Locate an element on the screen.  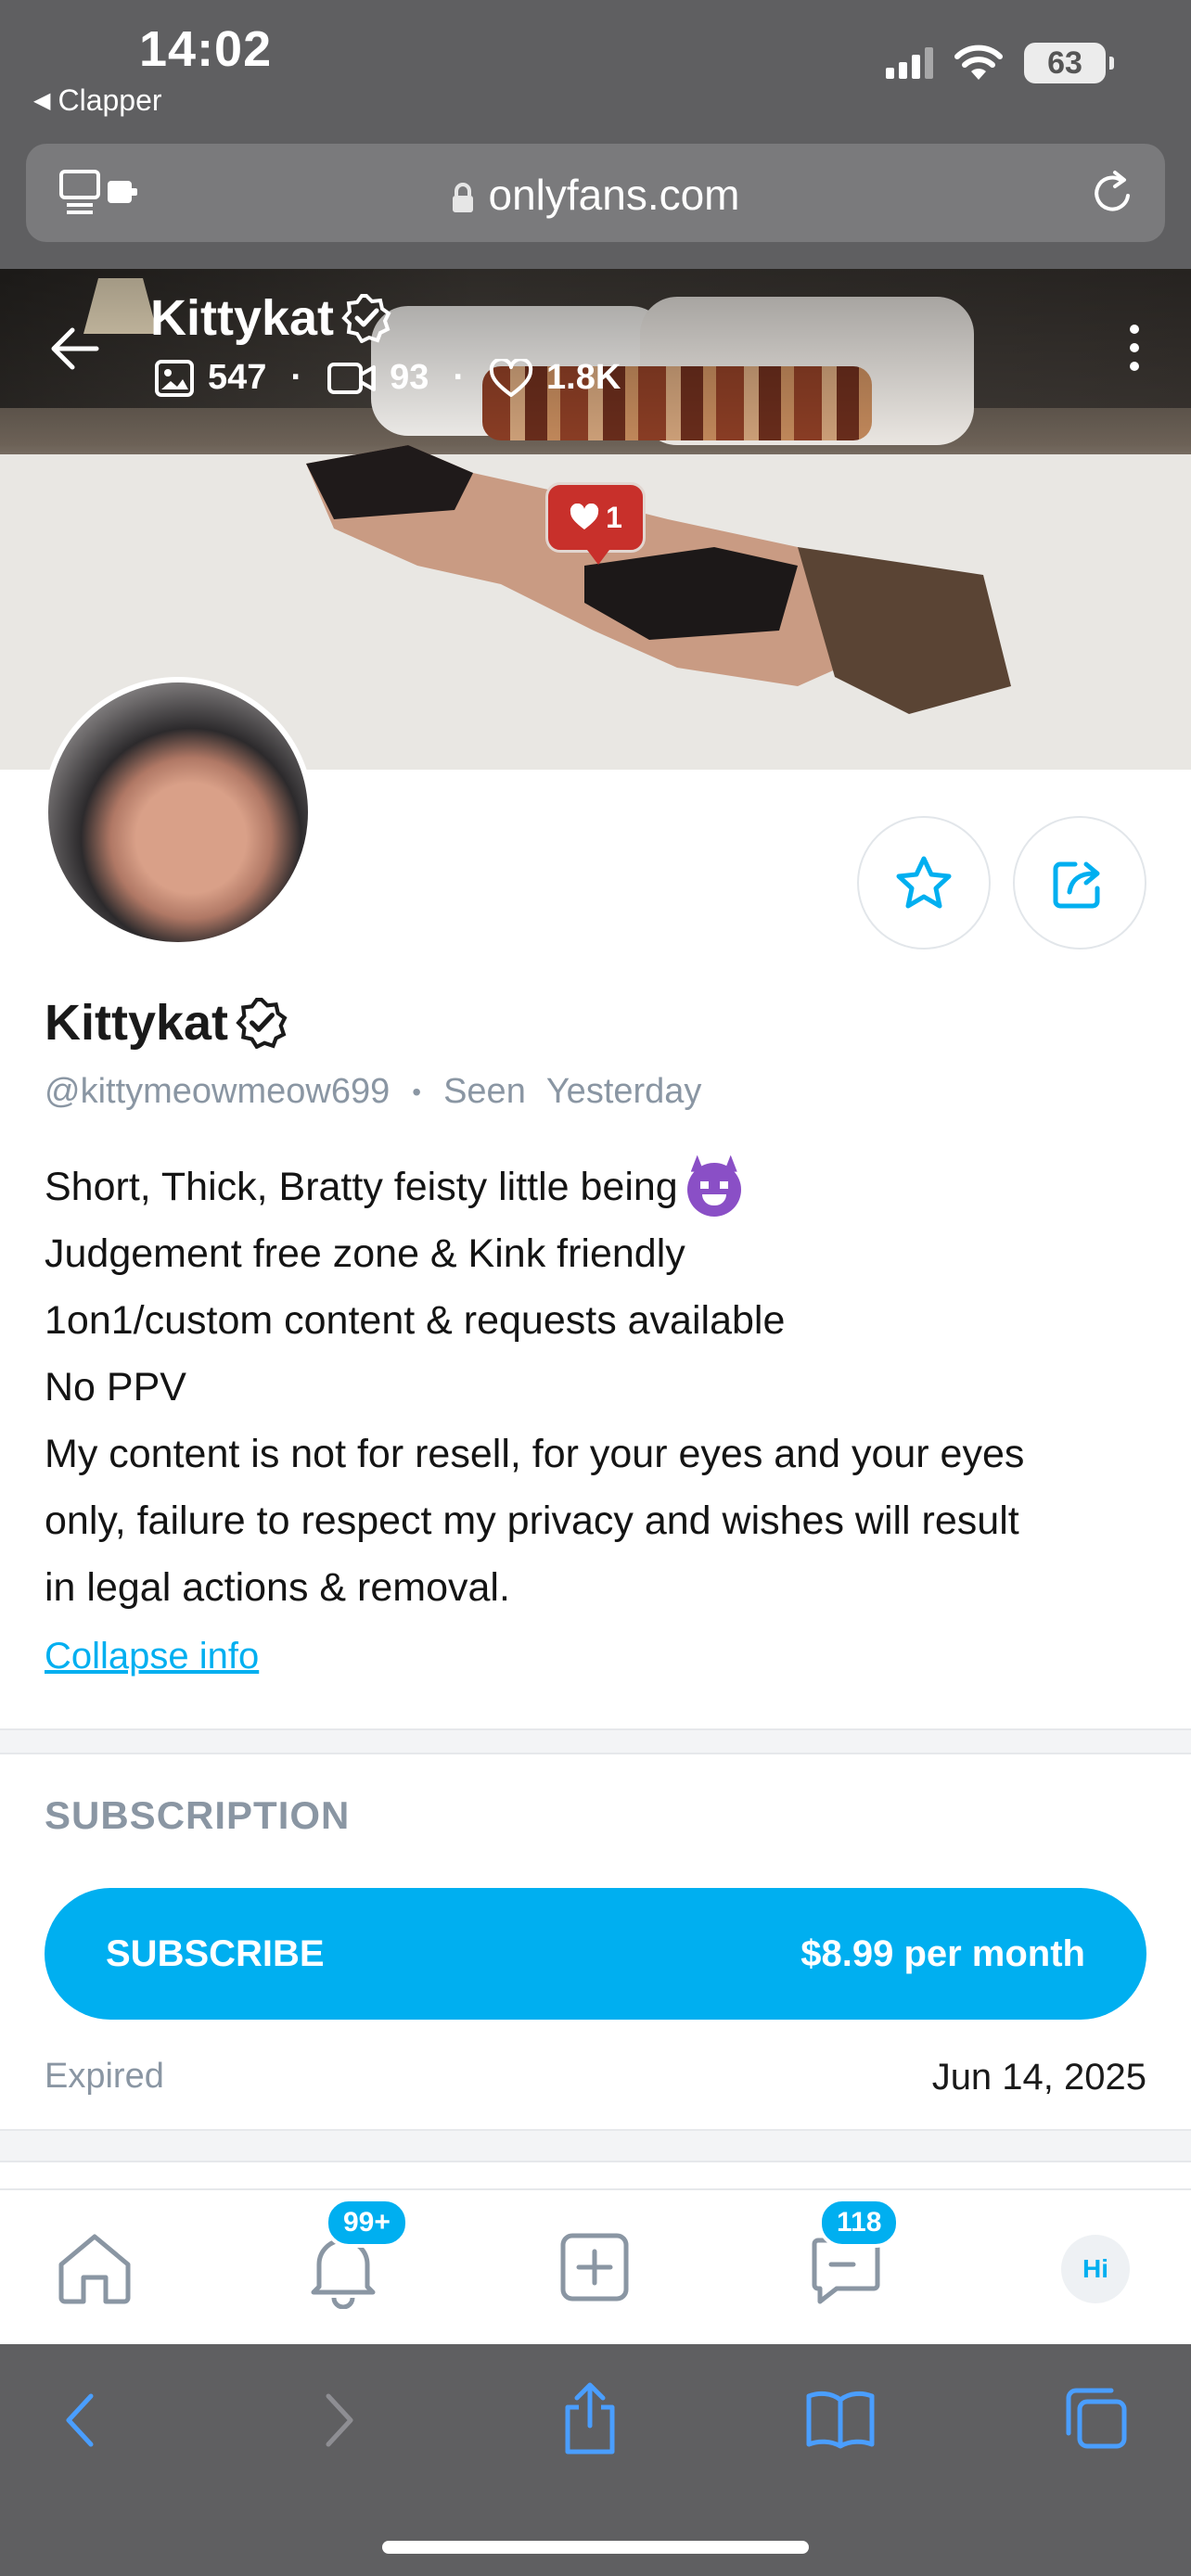
photos-count: 547 is located at coordinates (237, 378).